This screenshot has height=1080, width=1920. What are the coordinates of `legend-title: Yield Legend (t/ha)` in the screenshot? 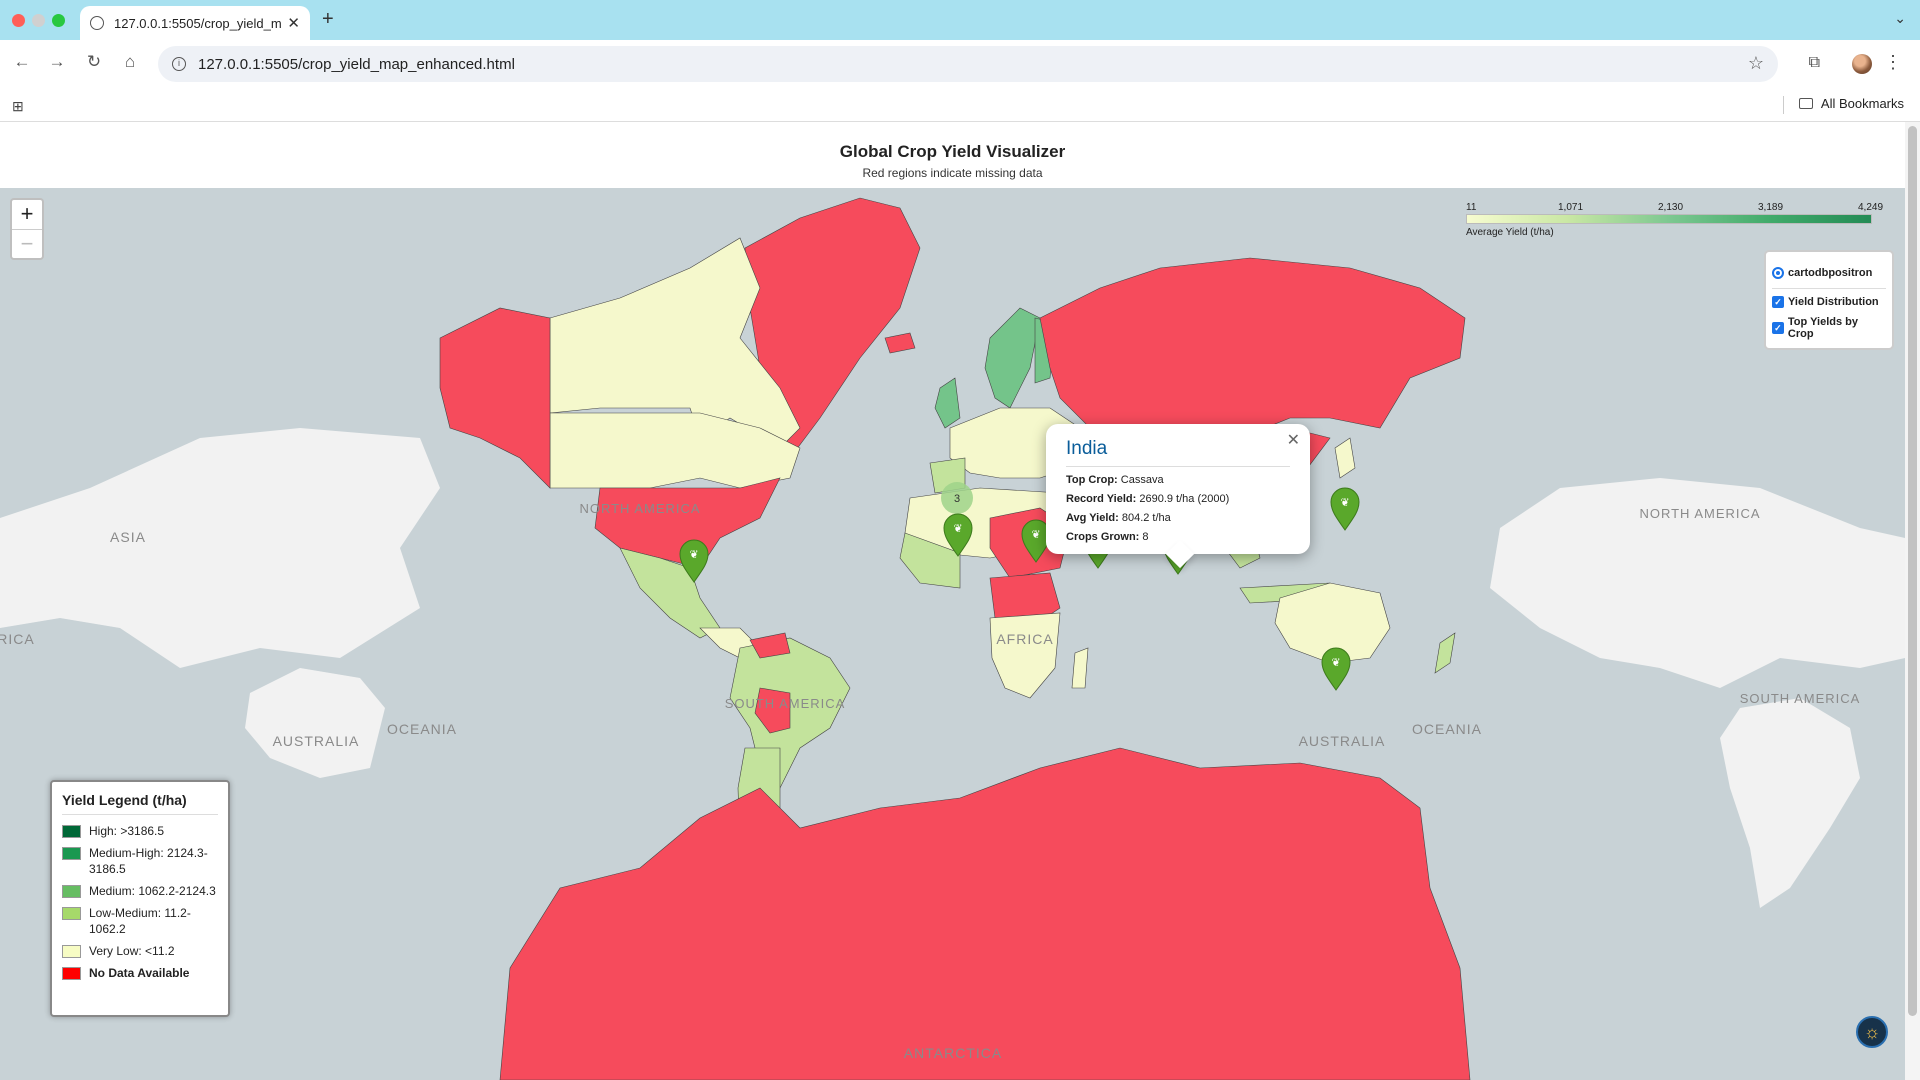 It's located at (140, 803).